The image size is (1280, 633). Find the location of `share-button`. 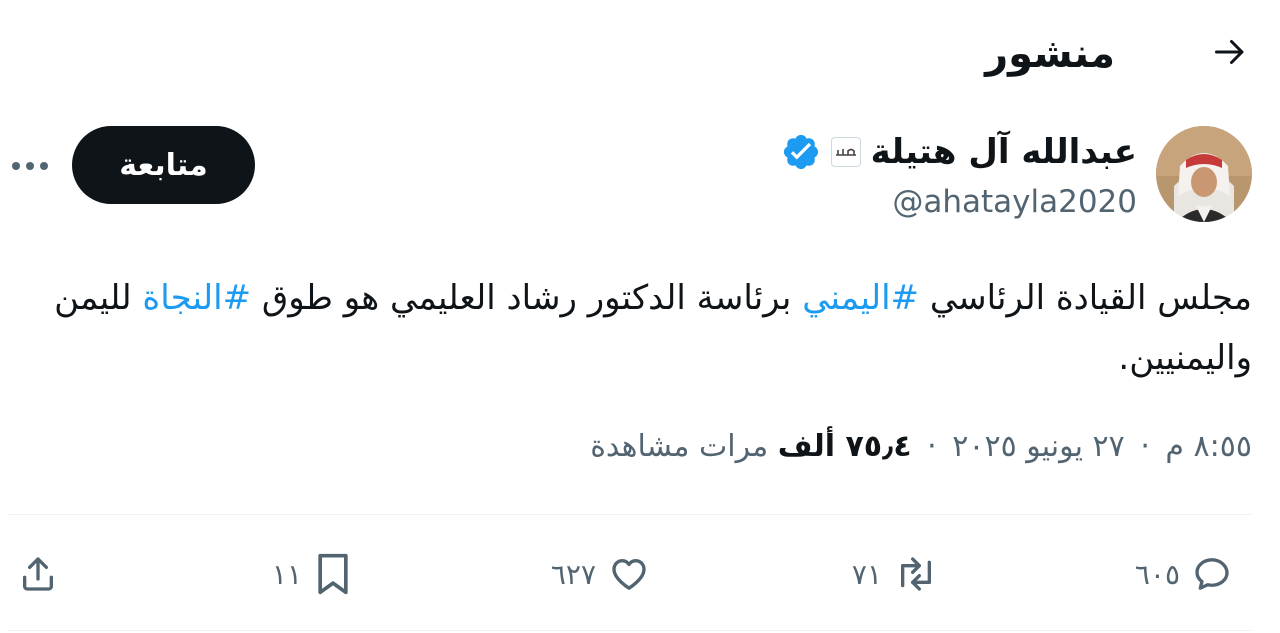

share-button is located at coordinates (38, 574).